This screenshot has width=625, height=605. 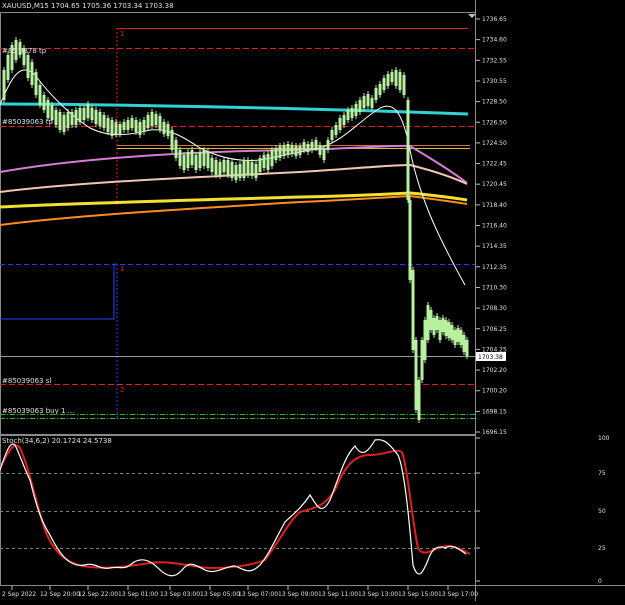 I want to click on price-tick-label: 1732.55, so click(x=494, y=60).